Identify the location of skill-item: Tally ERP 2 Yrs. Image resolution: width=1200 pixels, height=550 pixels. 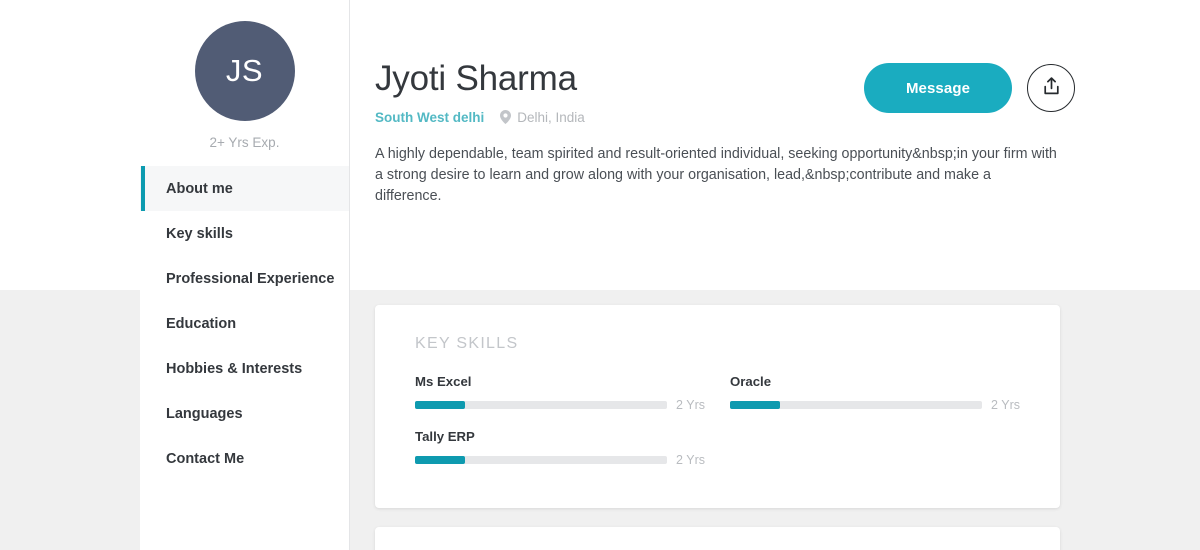
(560, 448).